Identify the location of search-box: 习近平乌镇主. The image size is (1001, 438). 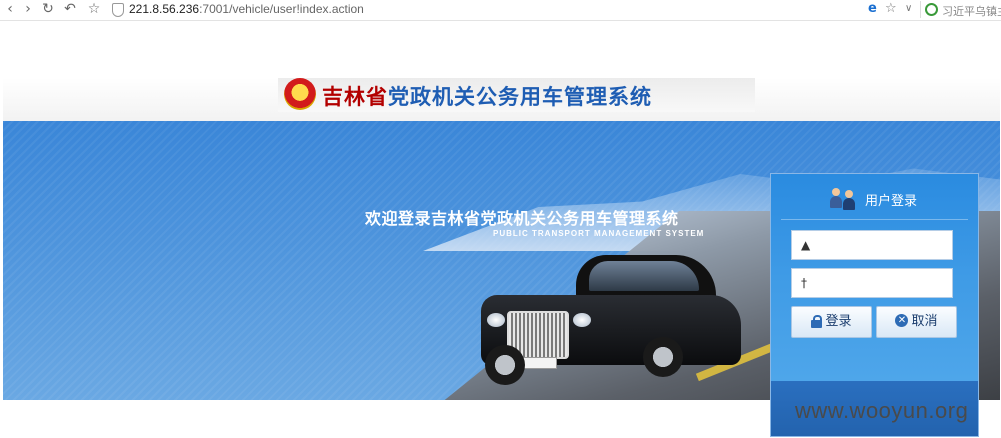
(960, 9).